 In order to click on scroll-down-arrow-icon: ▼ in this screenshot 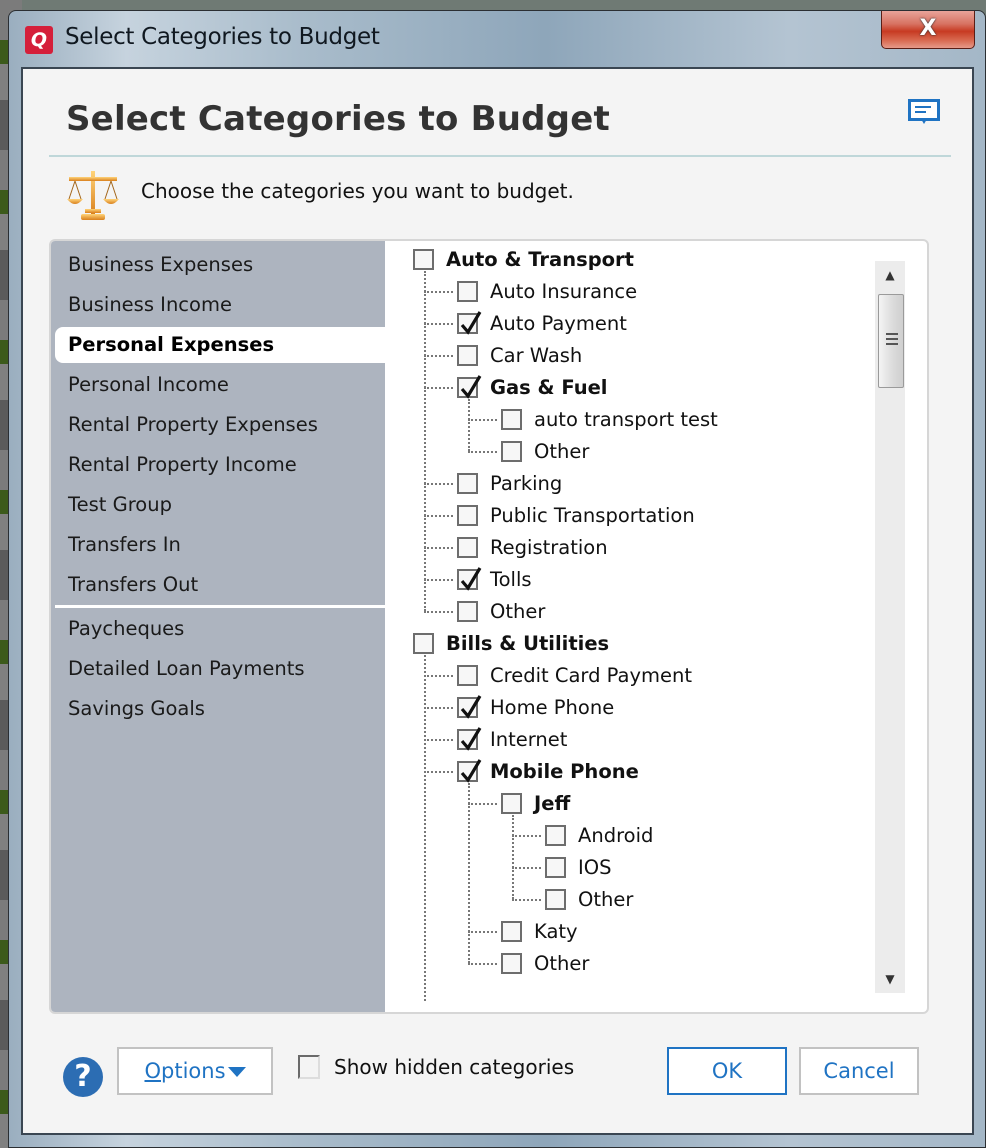, I will do `click(890, 979)`.